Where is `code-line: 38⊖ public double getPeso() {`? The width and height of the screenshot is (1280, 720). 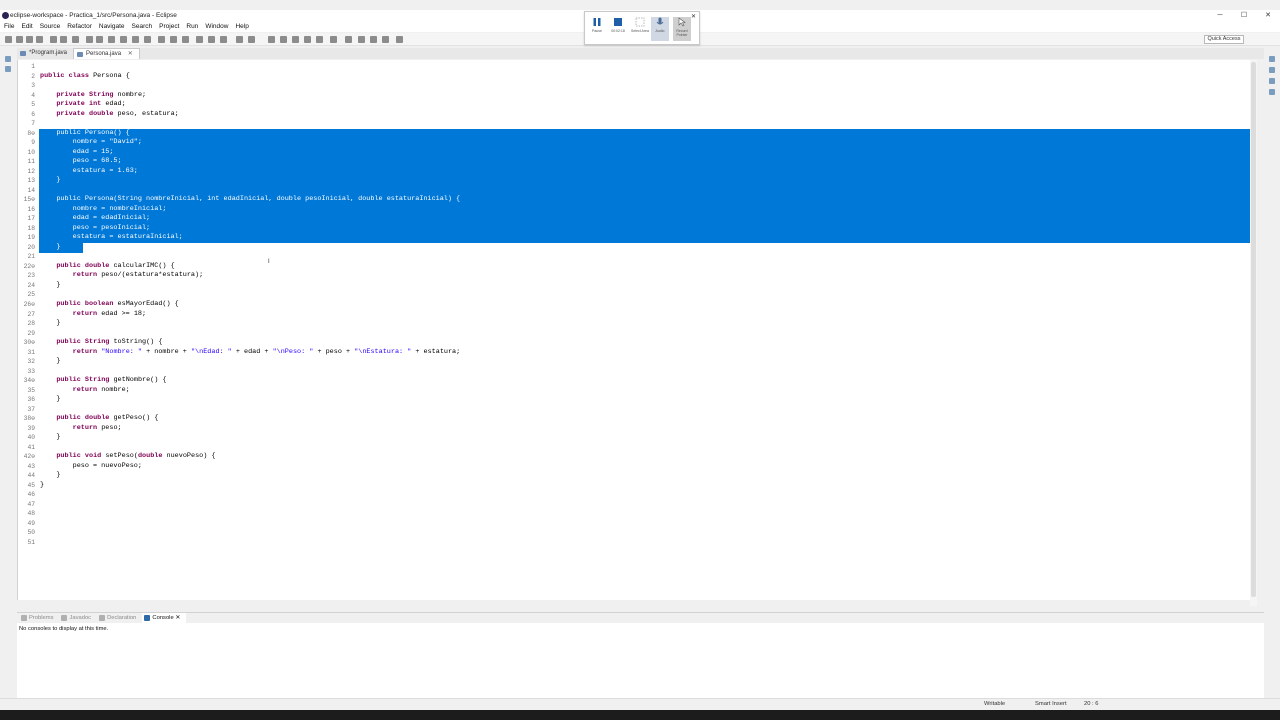
code-line: 38⊖ public double getPeso() { is located at coordinates (634, 419).